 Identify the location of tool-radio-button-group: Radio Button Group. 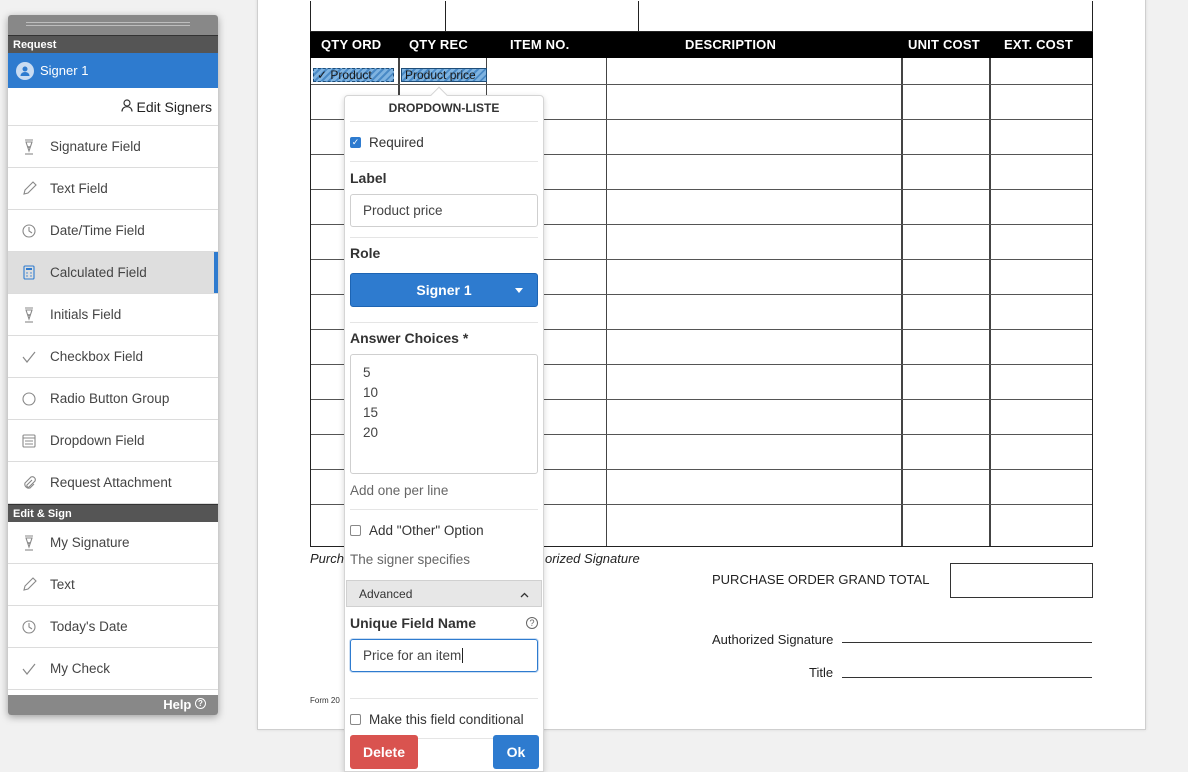
(113, 399).